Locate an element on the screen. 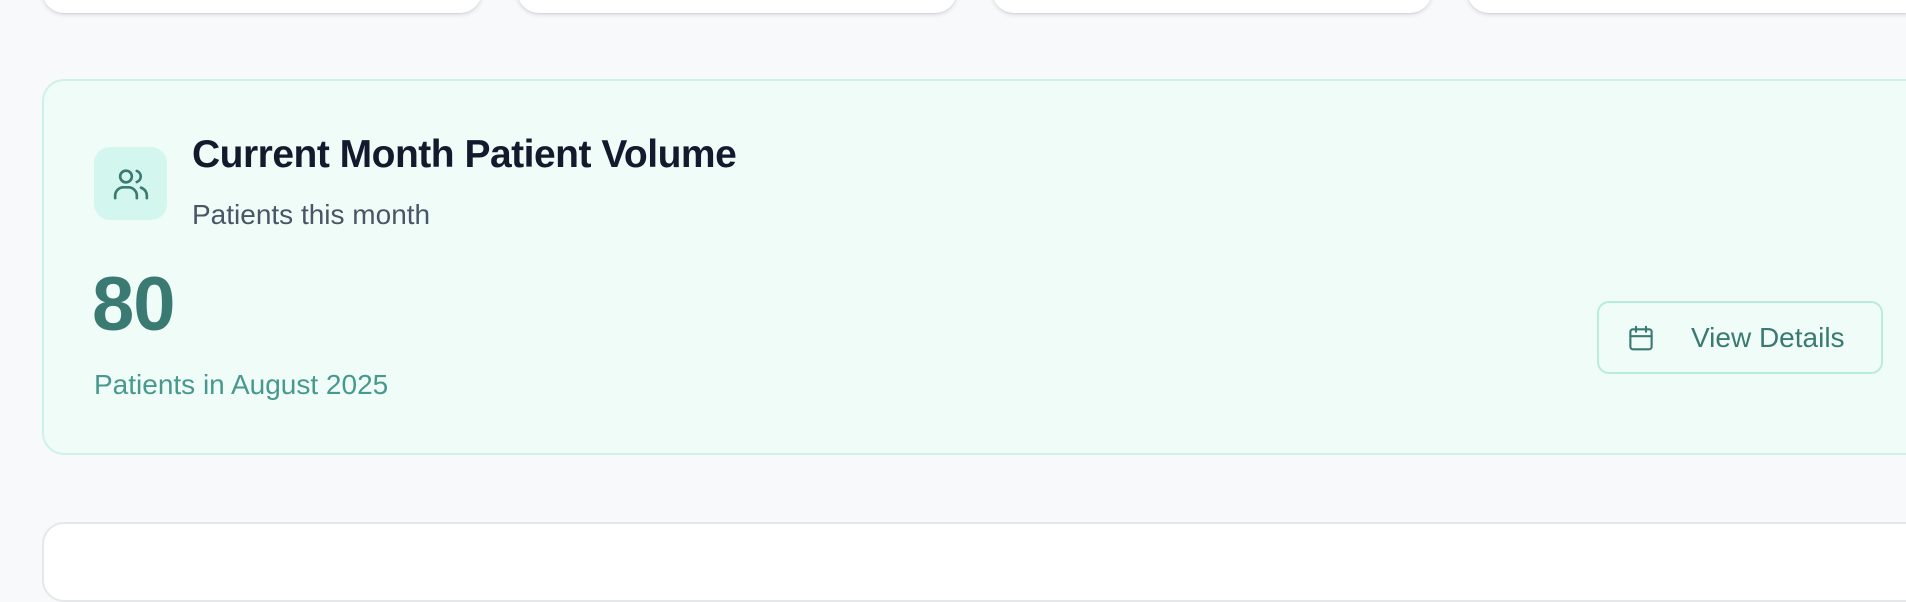 This screenshot has width=1906, height=602. users-icon is located at coordinates (130, 183).